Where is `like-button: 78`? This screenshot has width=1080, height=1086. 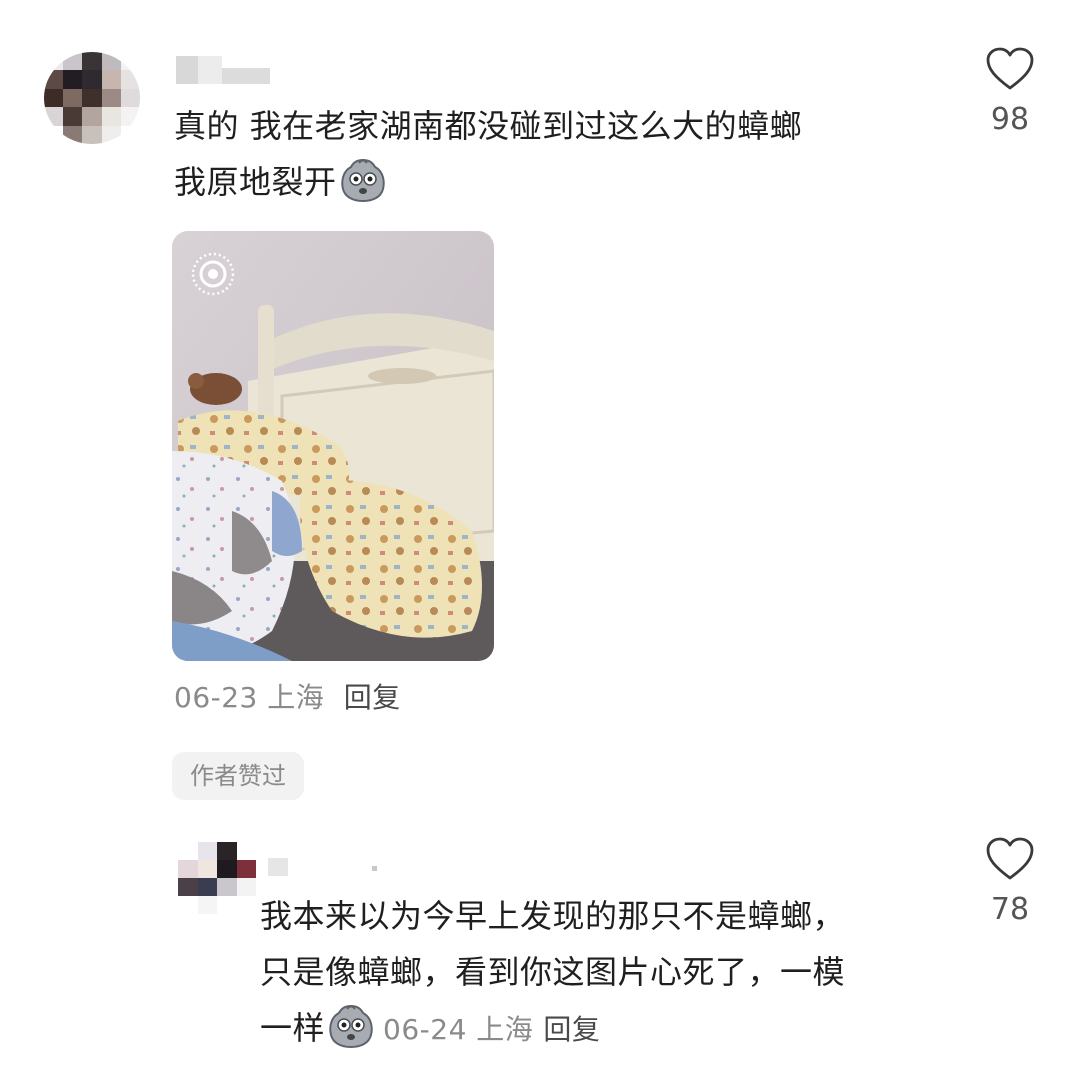
like-button: 78 is located at coordinates (1010, 881).